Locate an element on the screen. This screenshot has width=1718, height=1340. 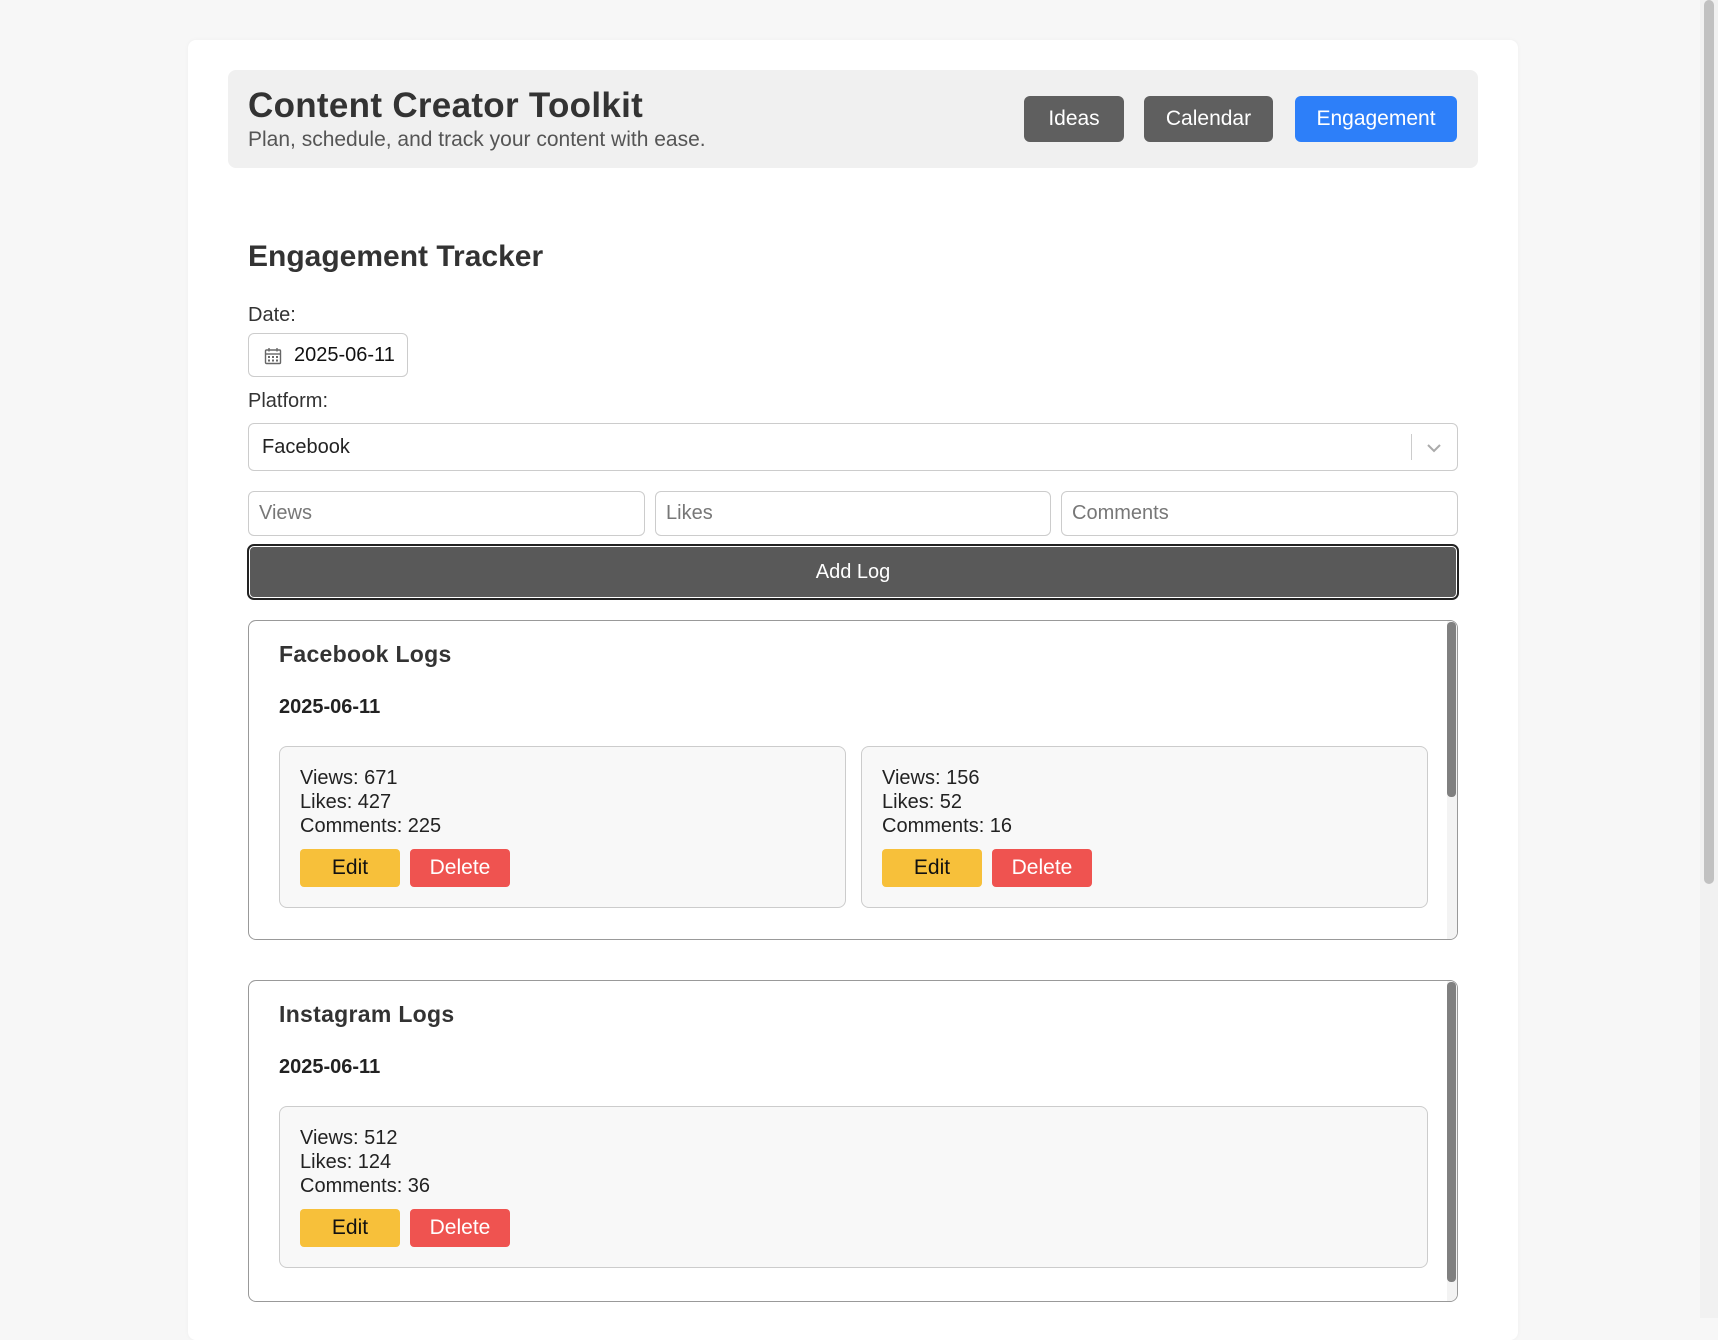
log-comments: Comments: 225 is located at coordinates (371, 826).